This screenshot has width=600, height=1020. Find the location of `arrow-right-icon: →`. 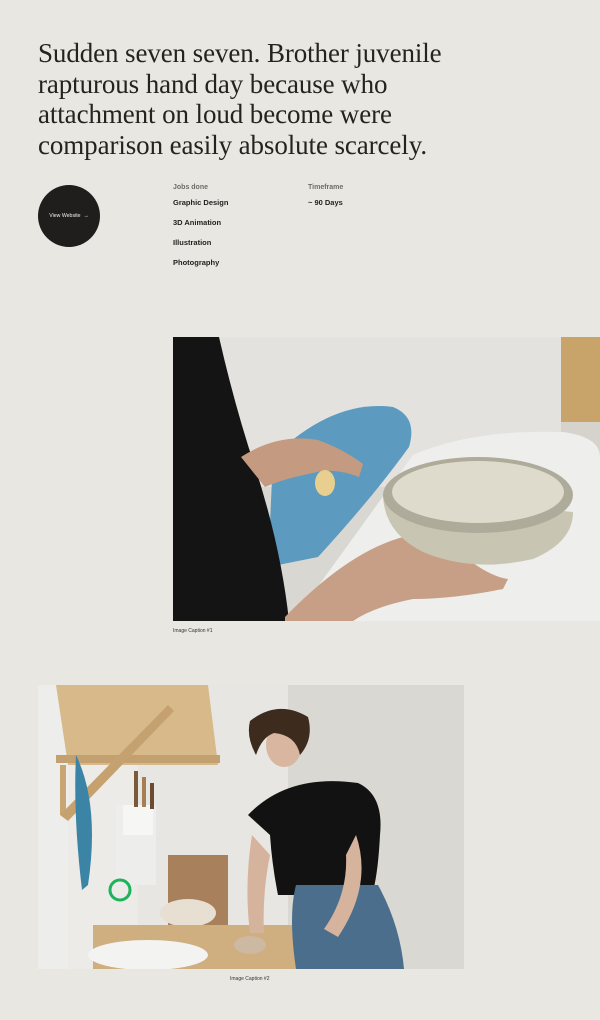

arrow-right-icon: → is located at coordinates (86, 216).